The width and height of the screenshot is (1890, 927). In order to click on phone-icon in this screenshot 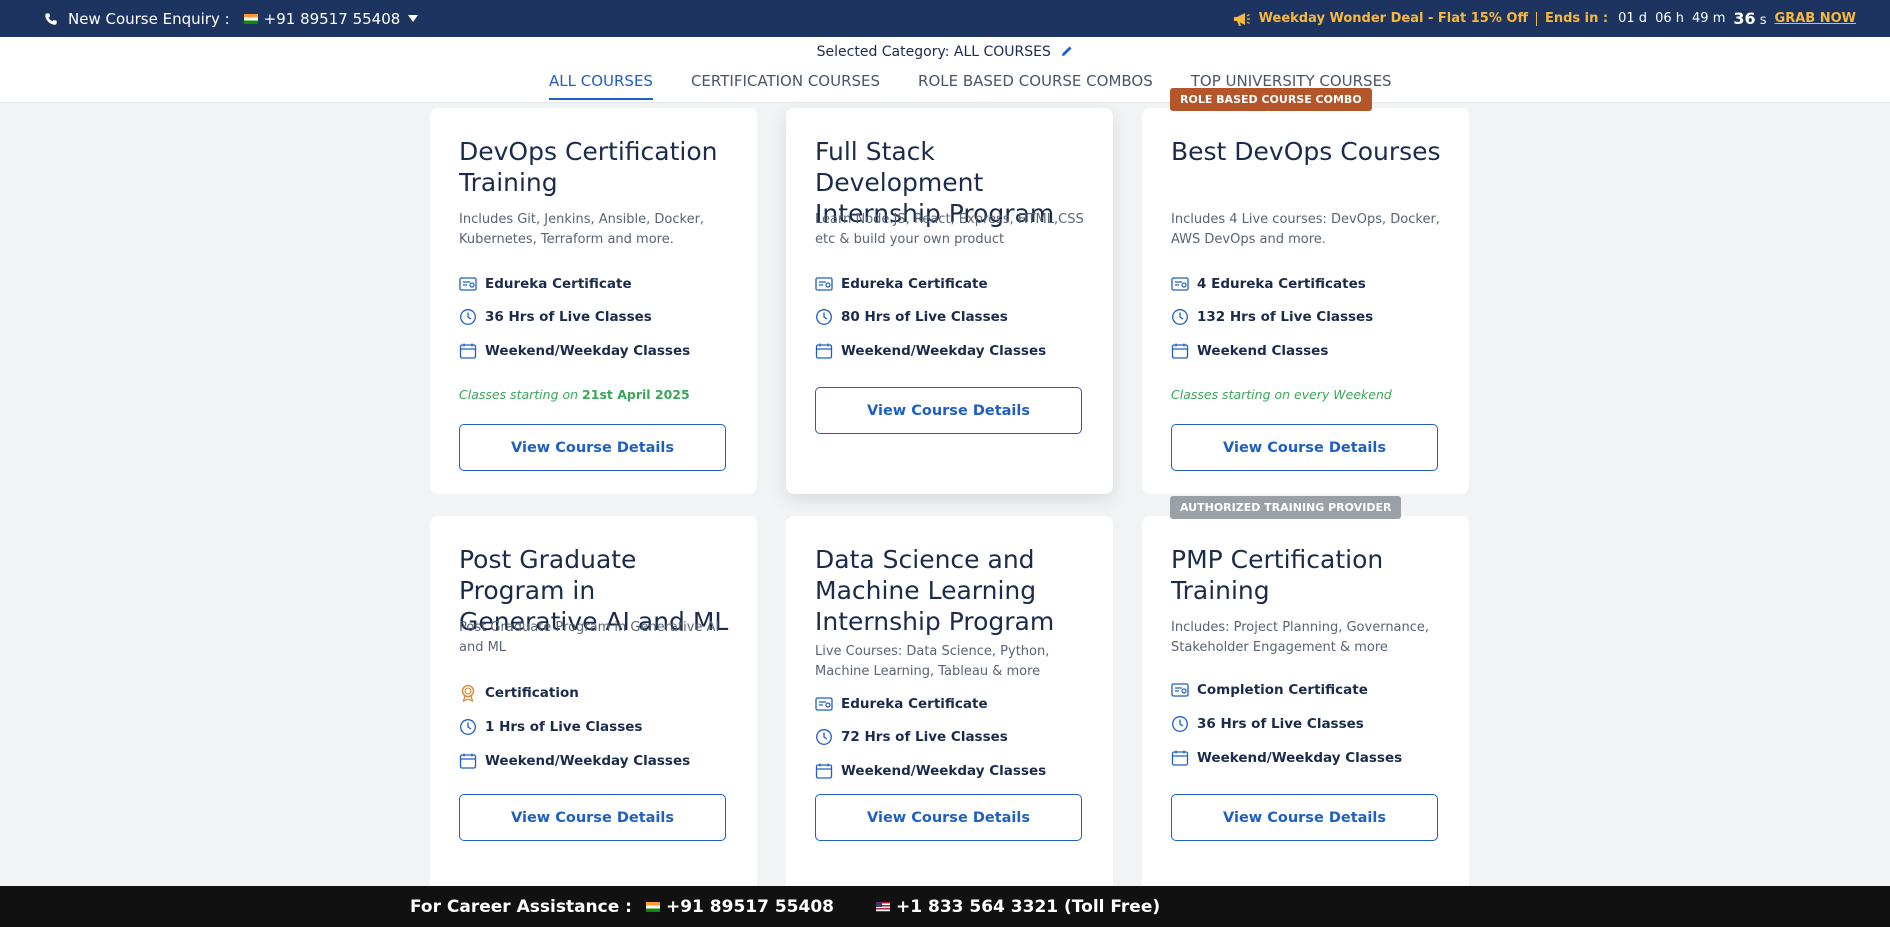, I will do `click(51, 18)`.